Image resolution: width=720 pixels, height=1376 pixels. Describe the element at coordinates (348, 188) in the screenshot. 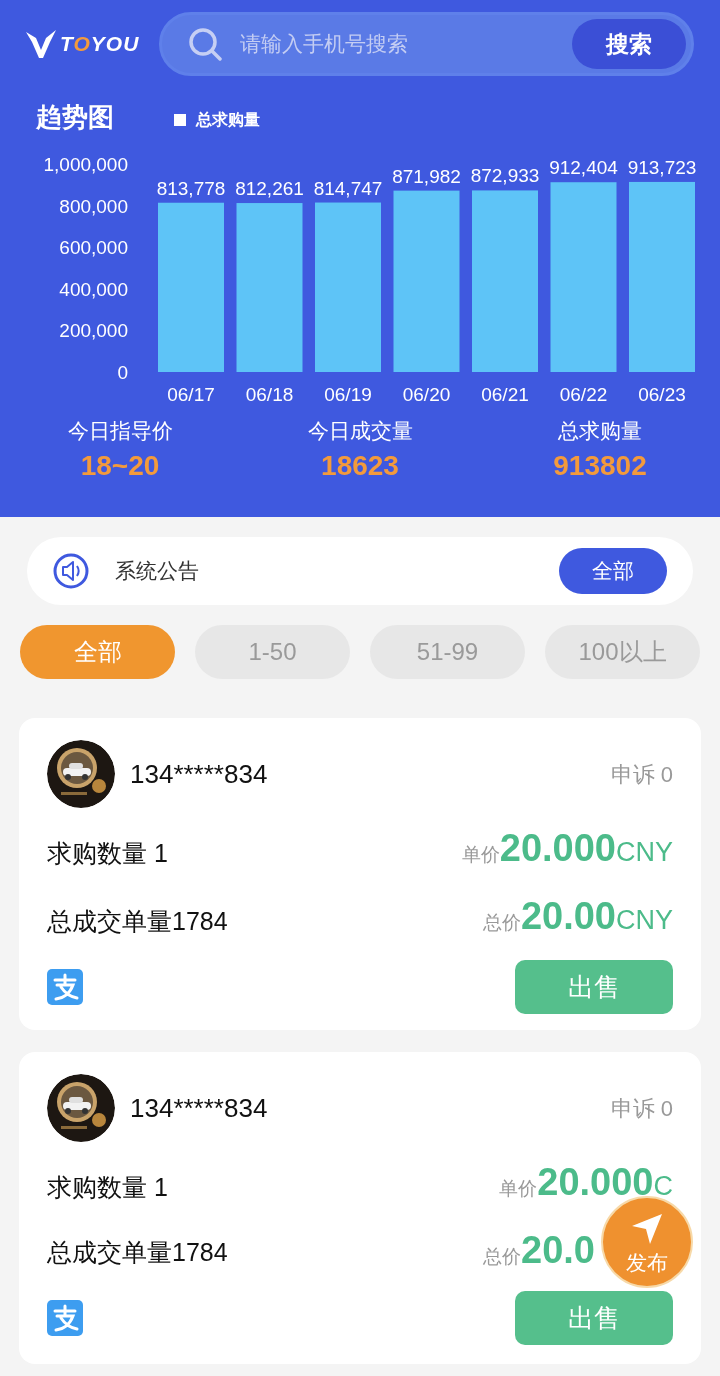

I see `data-label: 814,747` at that location.